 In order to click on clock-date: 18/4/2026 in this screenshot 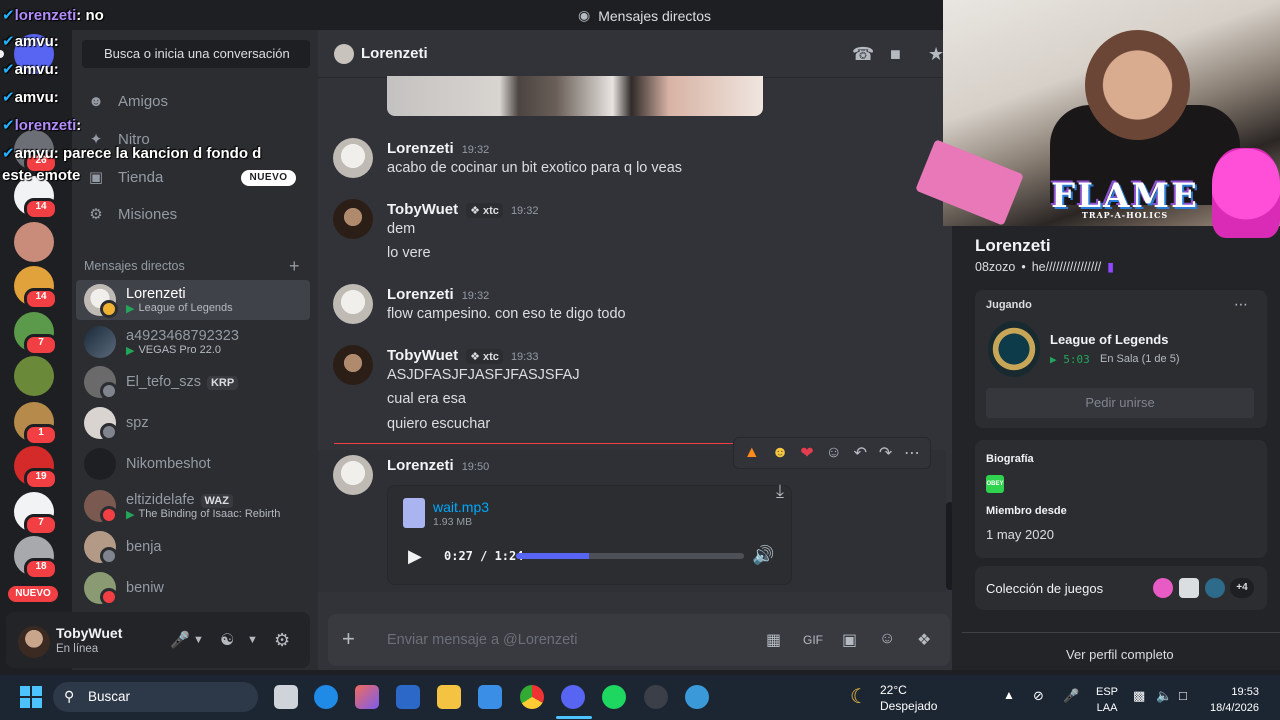, I will do `click(1234, 708)`.